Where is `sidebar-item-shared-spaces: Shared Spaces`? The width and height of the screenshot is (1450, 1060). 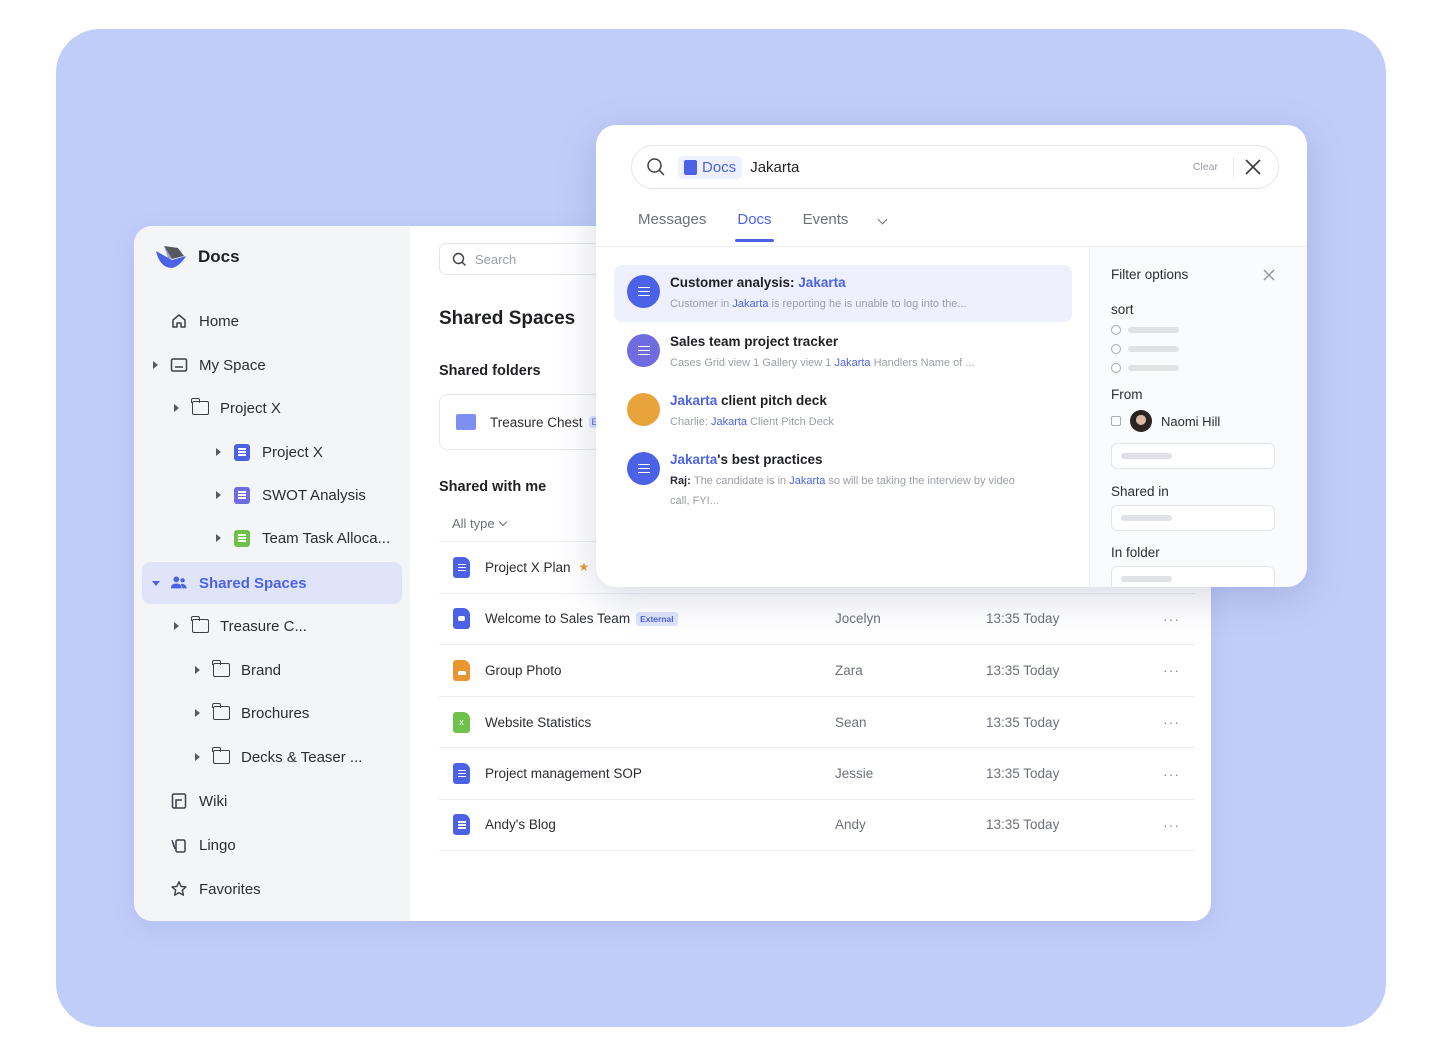
sidebar-item-shared-spaces: Shared Spaces is located at coordinates (272, 583).